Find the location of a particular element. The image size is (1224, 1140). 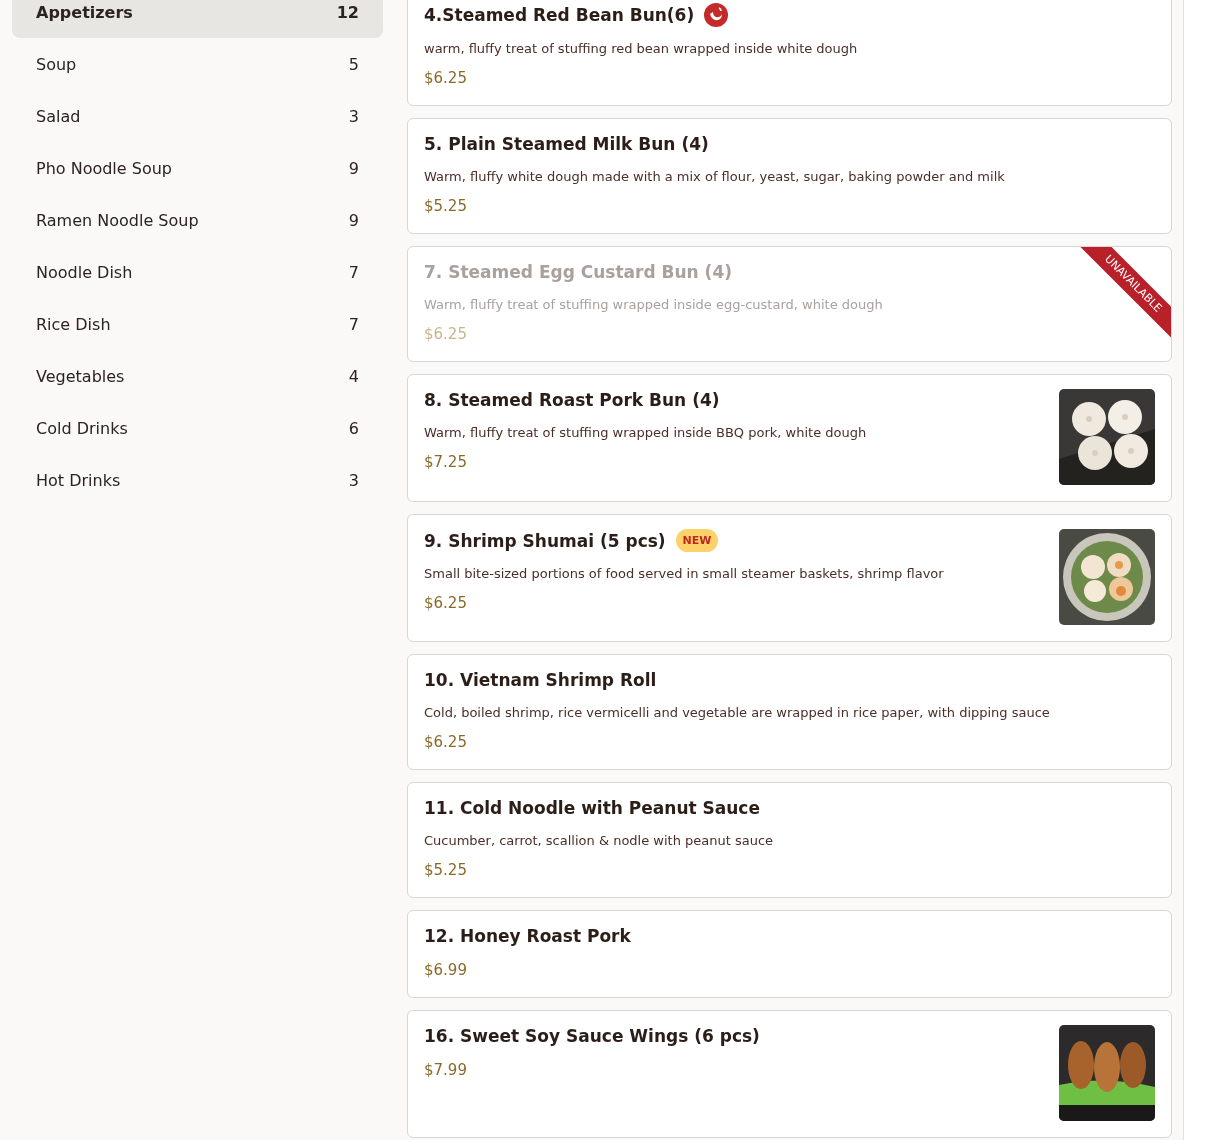

item-title: 4.Steamed Red Bean Bun(6) is located at coordinates (559, 15).